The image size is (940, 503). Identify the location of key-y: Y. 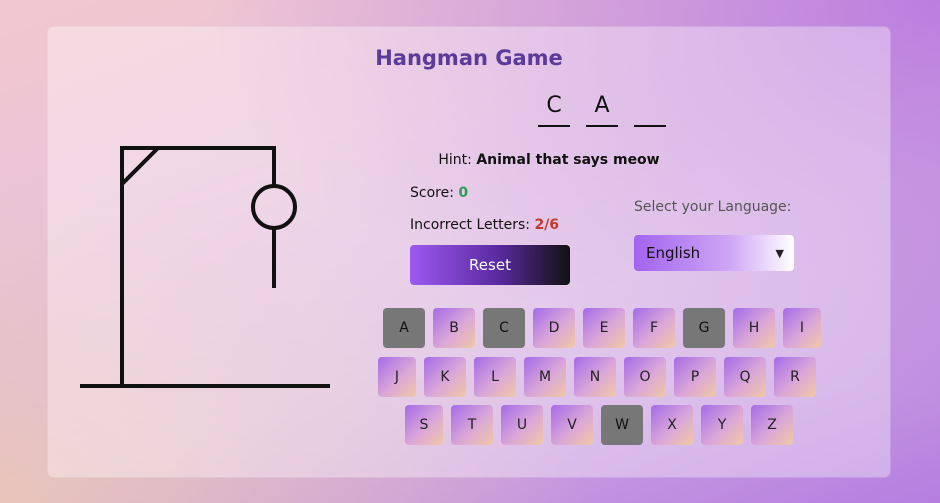
(722, 425).